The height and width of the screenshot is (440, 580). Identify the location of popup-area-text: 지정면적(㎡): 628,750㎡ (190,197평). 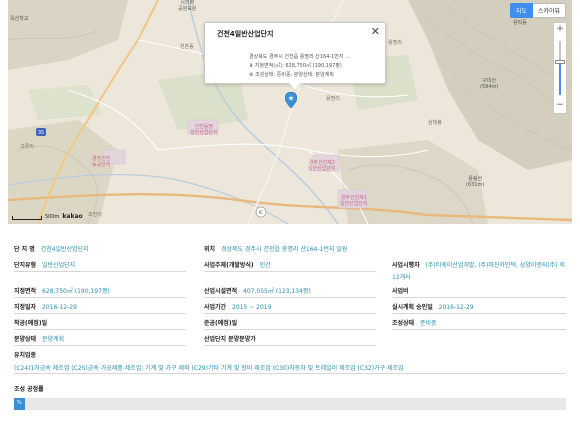
(298, 66).